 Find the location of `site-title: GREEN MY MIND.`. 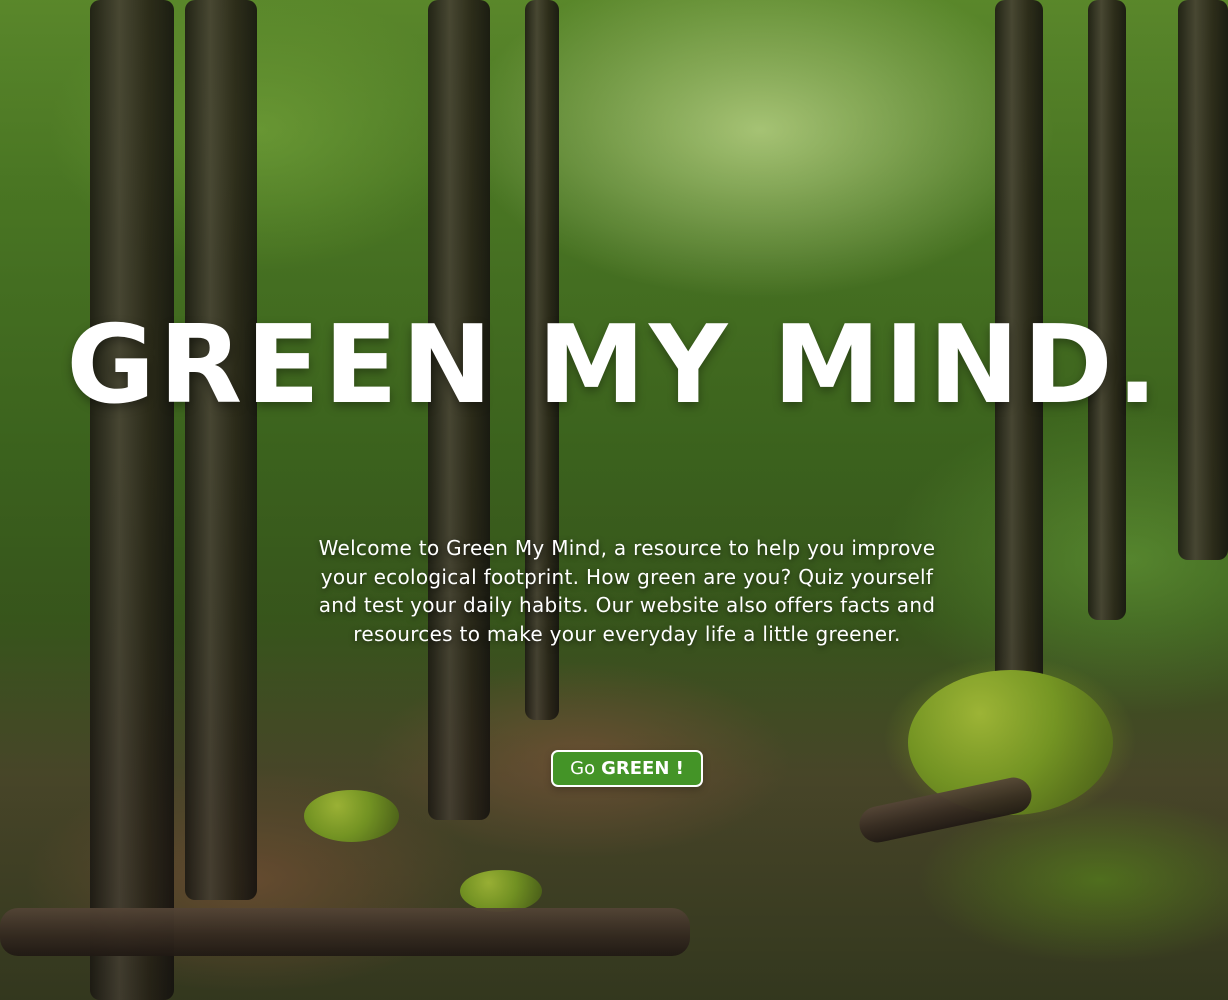

site-title: GREEN MY MIND. is located at coordinates (614, 365).